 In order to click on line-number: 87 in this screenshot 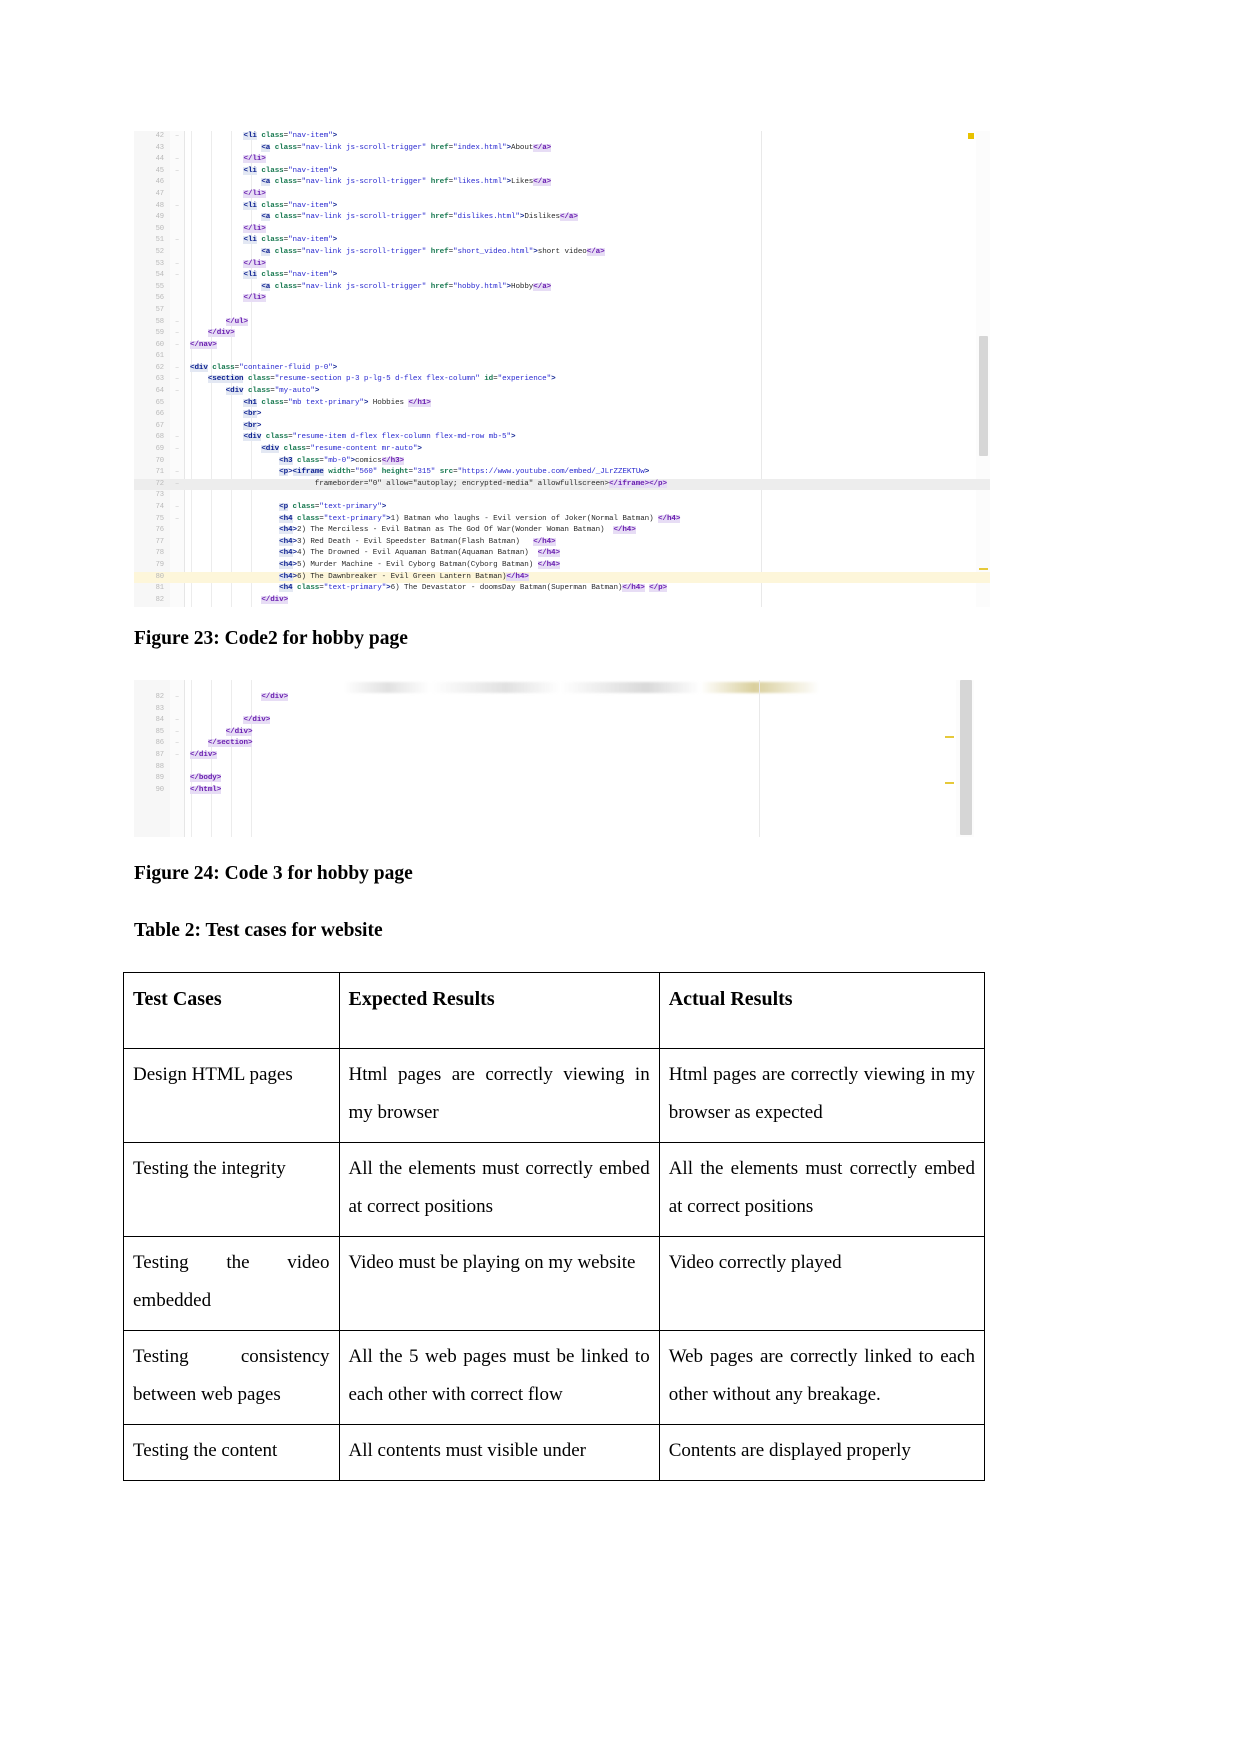, I will do `click(160, 754)`.